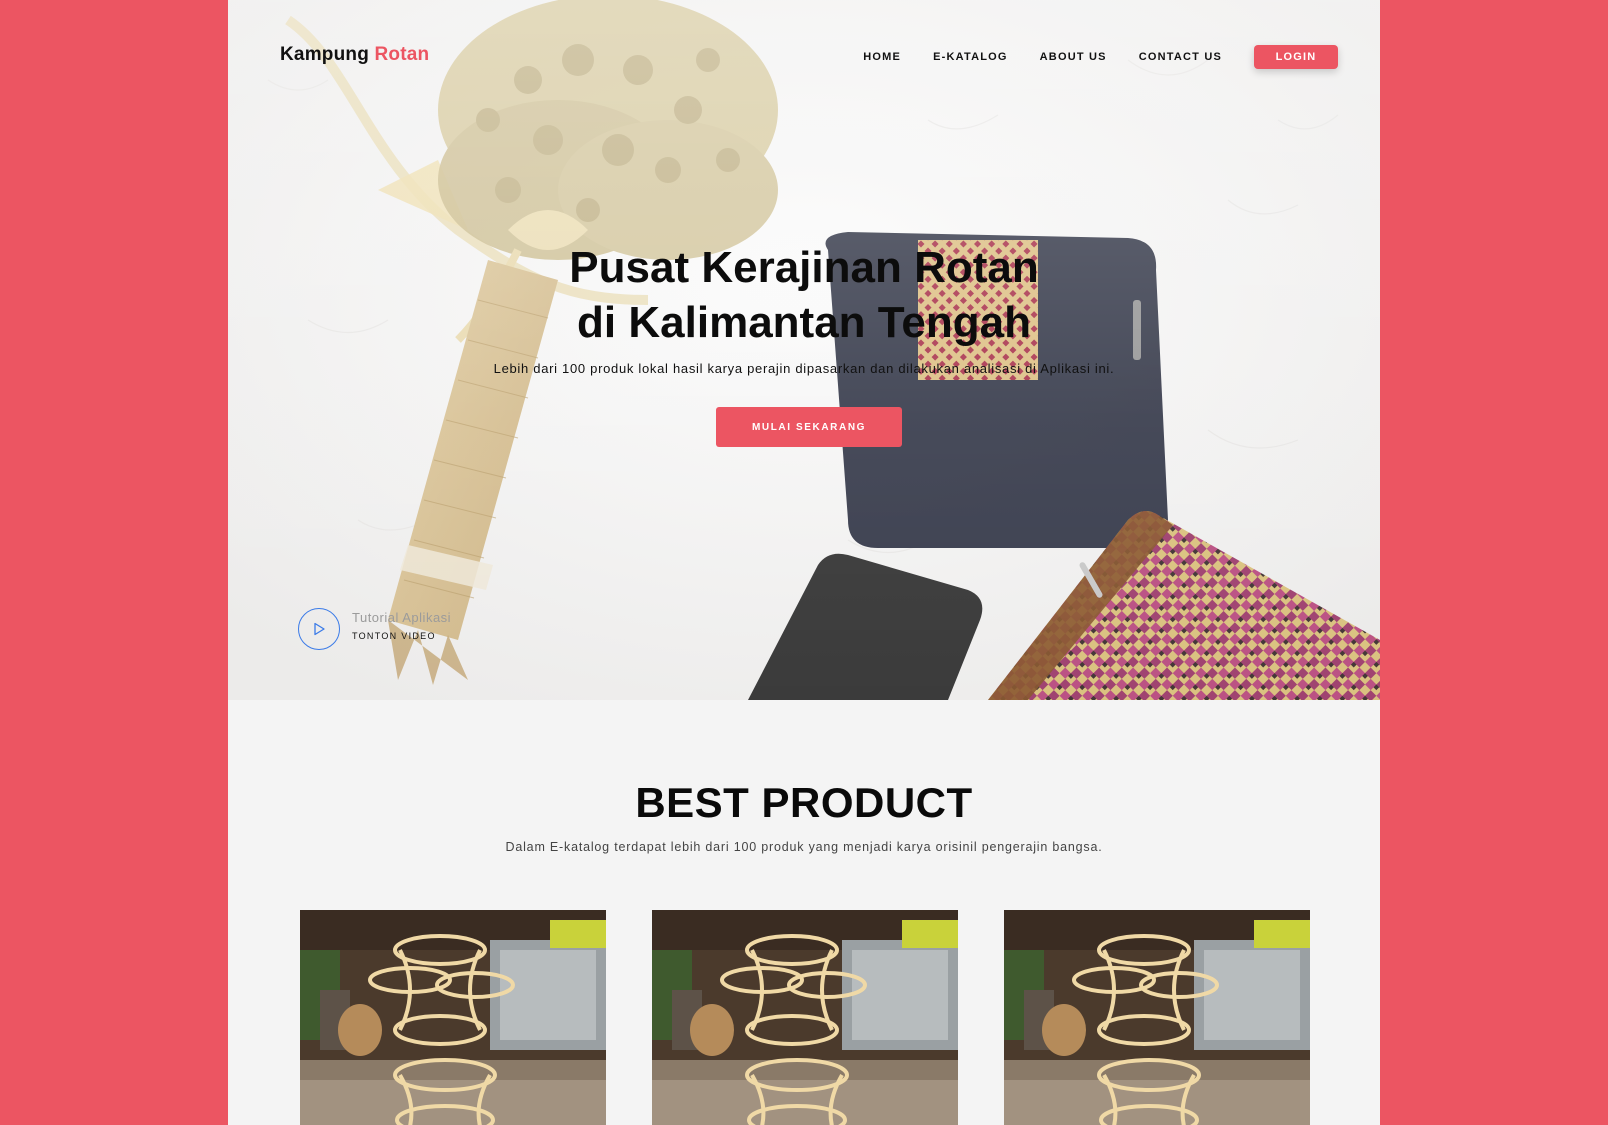 The image size is (1608, 1125). What do you see at coordinates (804, 267) in the screenshot?
I see `hero-title-line-1: Pusat Kerajinan Rotan` at bounding box center [804, 267].